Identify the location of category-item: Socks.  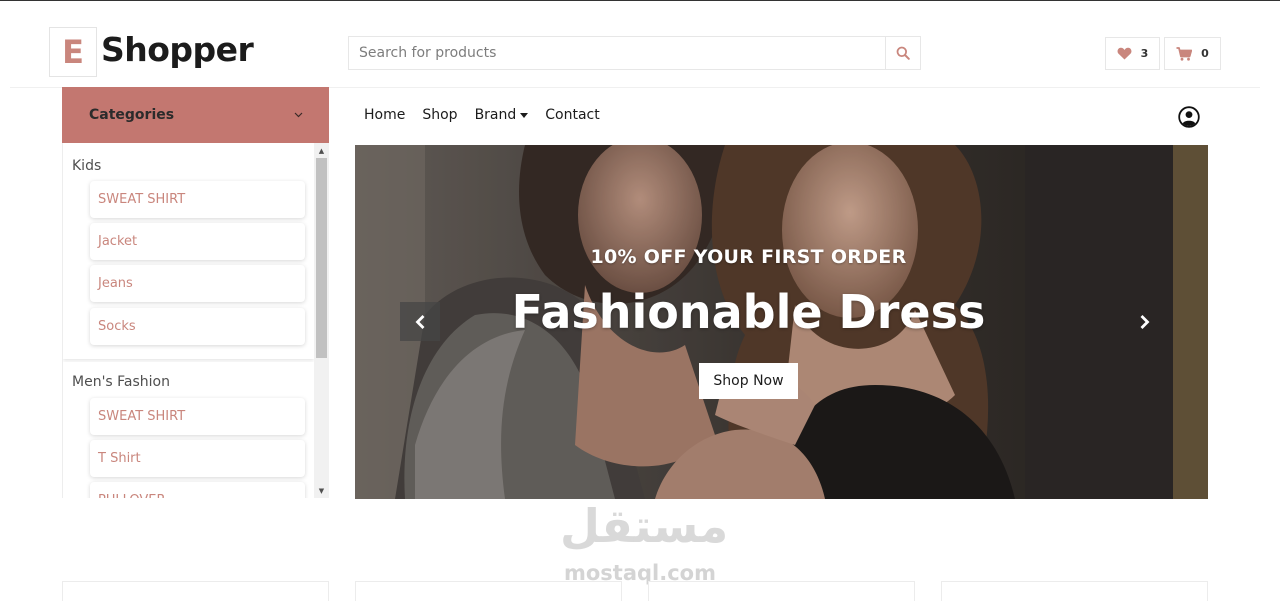
(197, 326).